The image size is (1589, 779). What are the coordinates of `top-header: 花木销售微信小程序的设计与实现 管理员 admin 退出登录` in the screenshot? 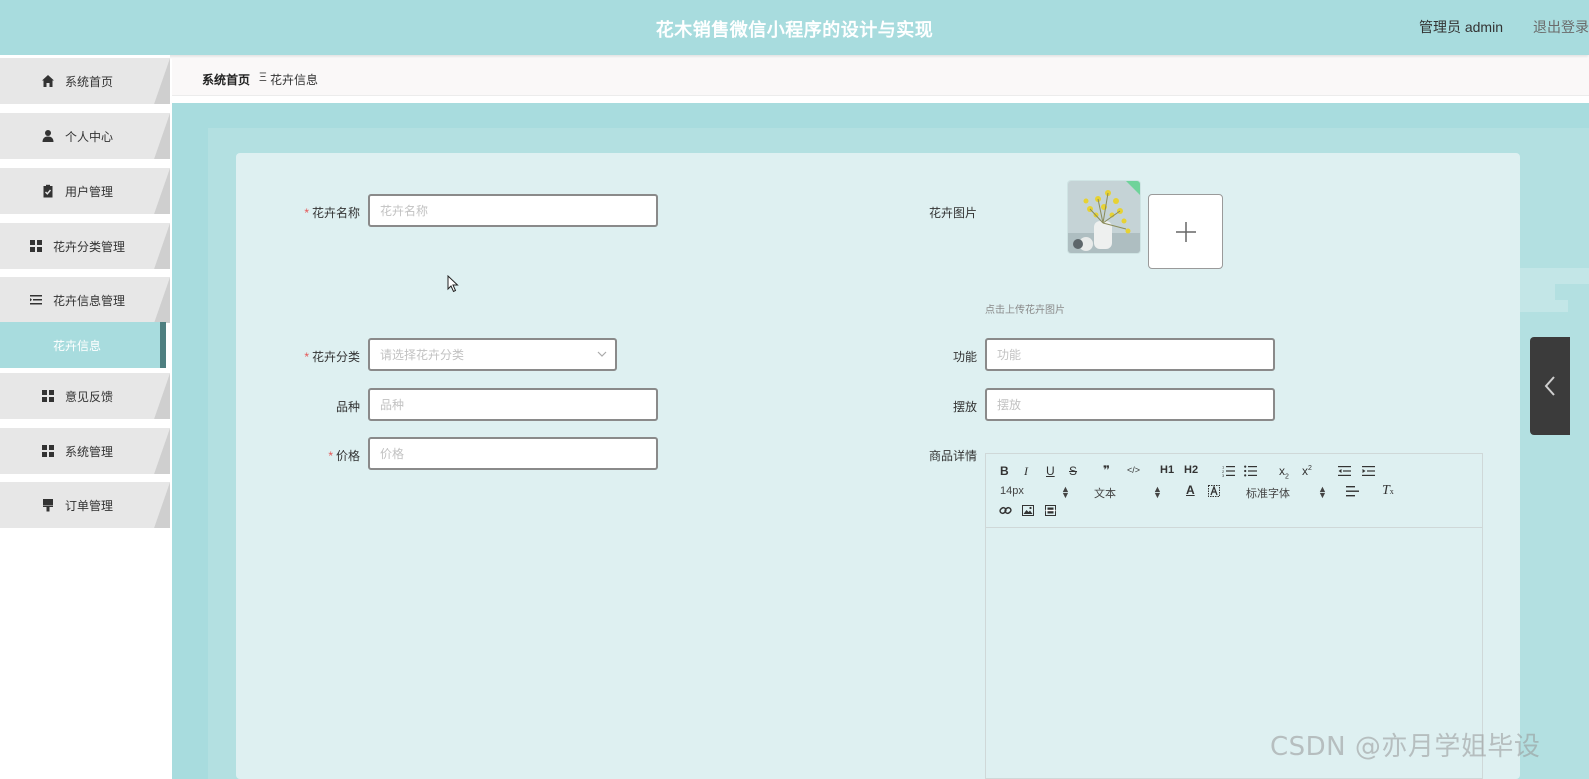 It's located at (794, 27).